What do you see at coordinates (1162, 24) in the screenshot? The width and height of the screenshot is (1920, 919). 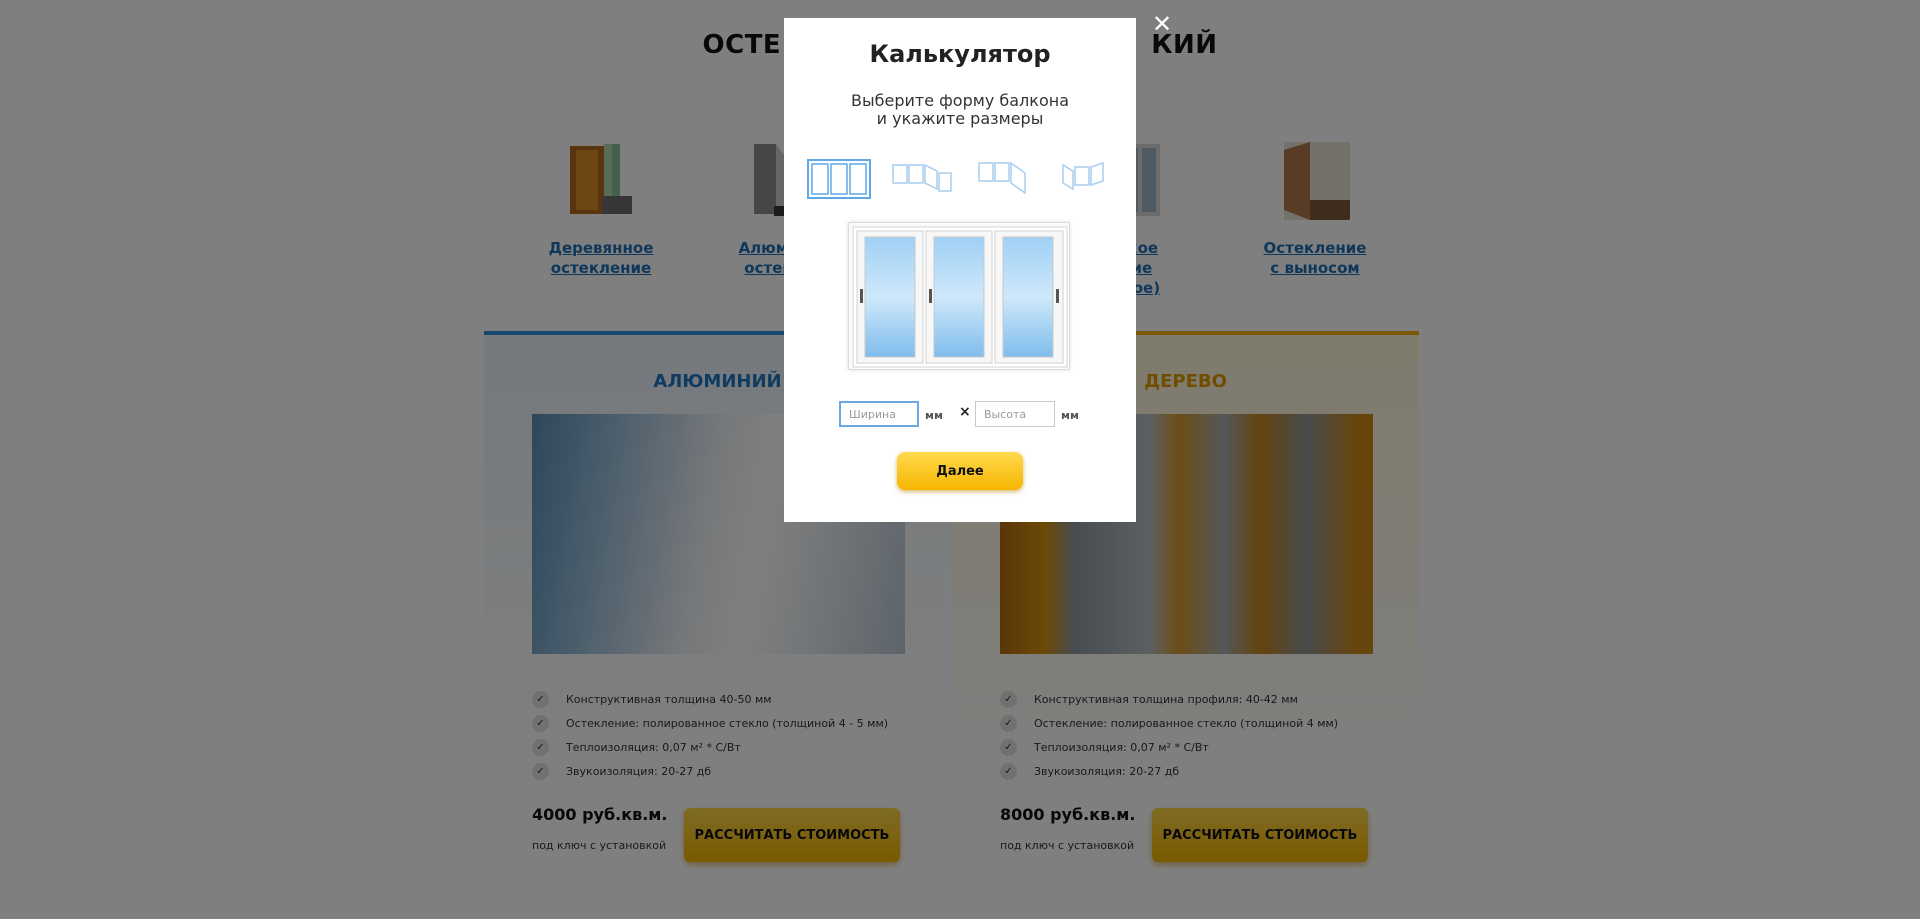 I see `close-icon: ✕` at bounding box center [1162, 24].